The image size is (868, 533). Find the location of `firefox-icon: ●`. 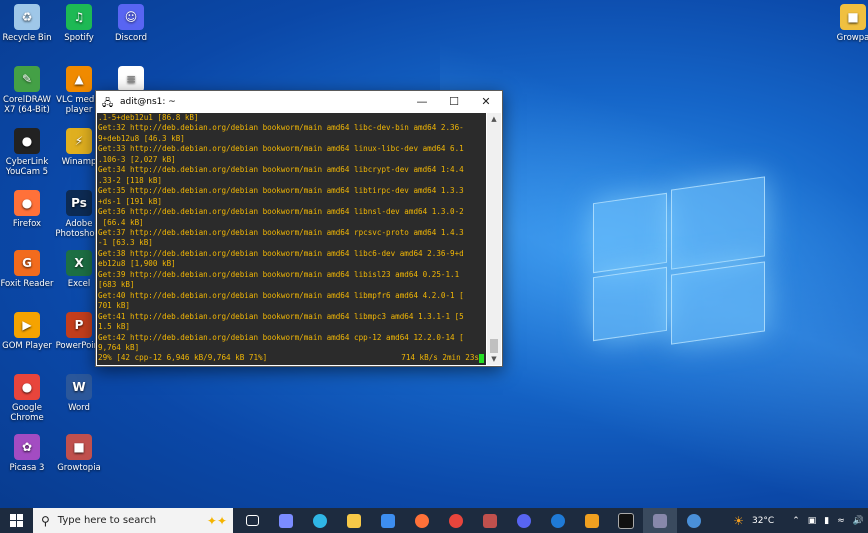

firefox-icon: ● is located at coordinates (27, 203).